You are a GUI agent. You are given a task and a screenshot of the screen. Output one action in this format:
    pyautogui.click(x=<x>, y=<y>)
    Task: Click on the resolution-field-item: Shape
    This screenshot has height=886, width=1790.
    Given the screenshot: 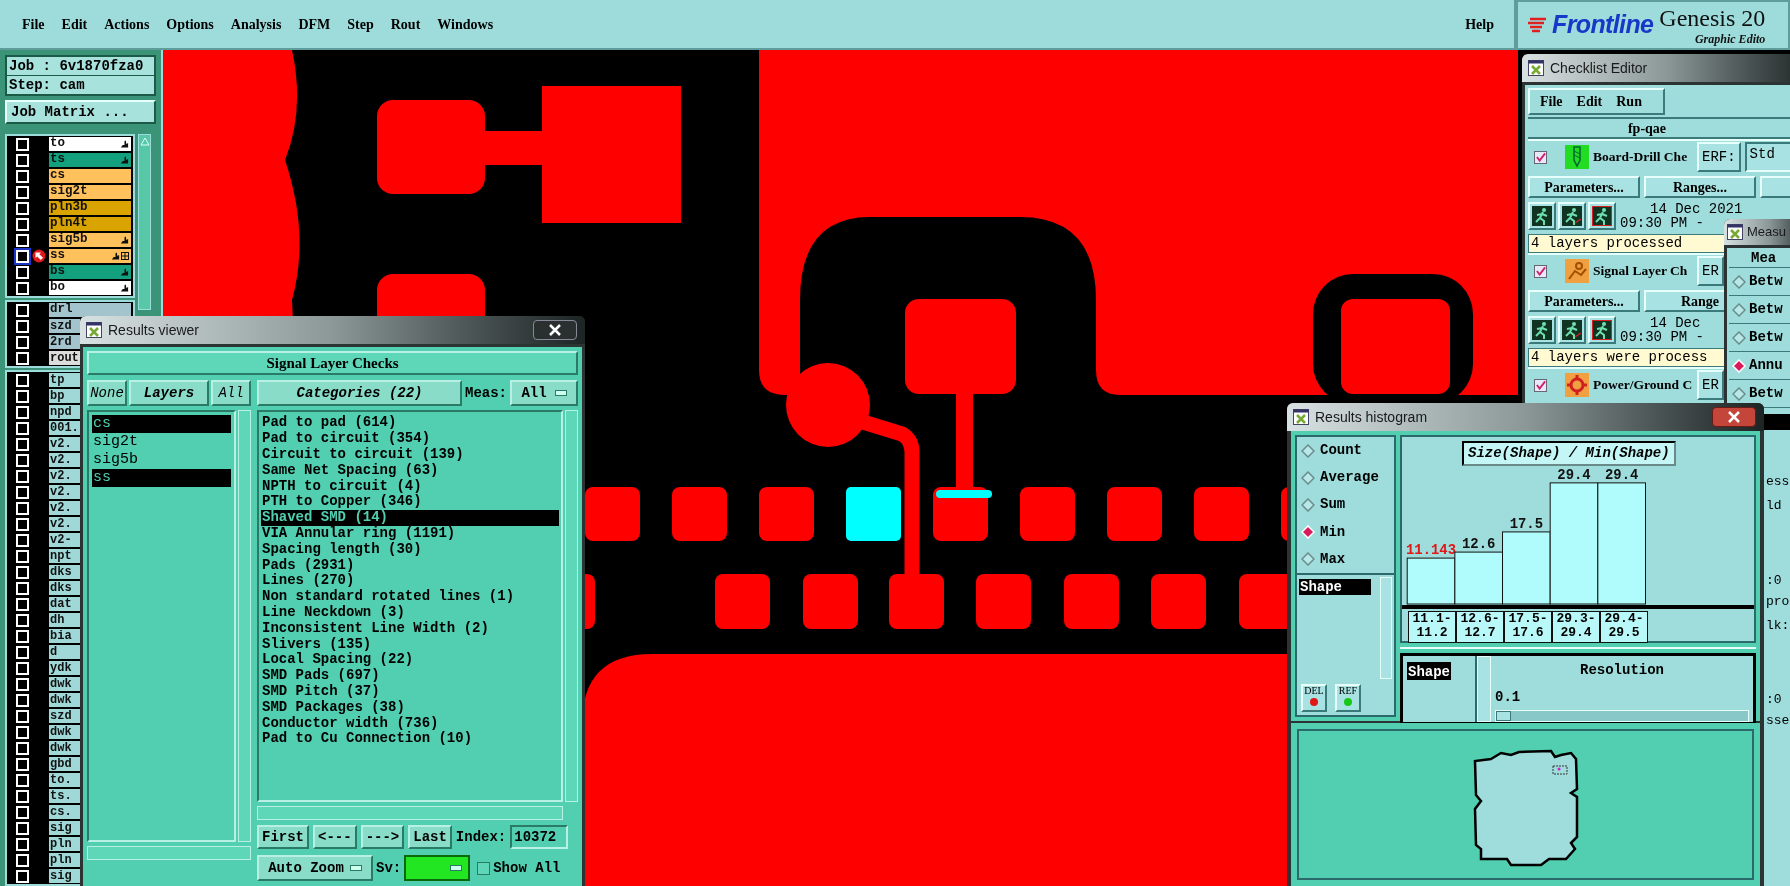 What is the action you would take?
    pyautogui.click(x=1429, y=671)
    